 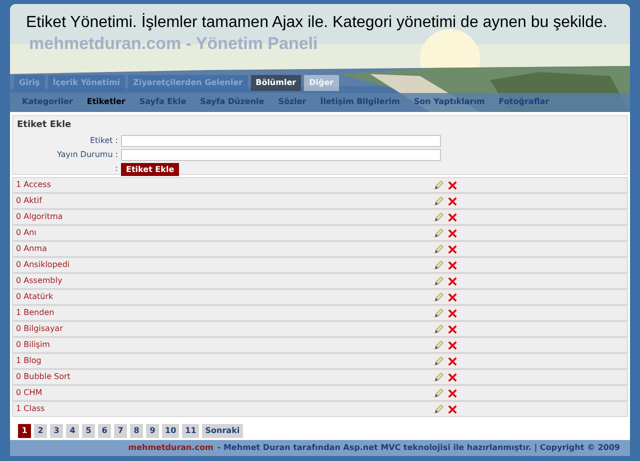 What do you see at coordinates (34, 185) in the screenshot?
I see `tag-name: 1 Access` at bounding box center [34, 185].